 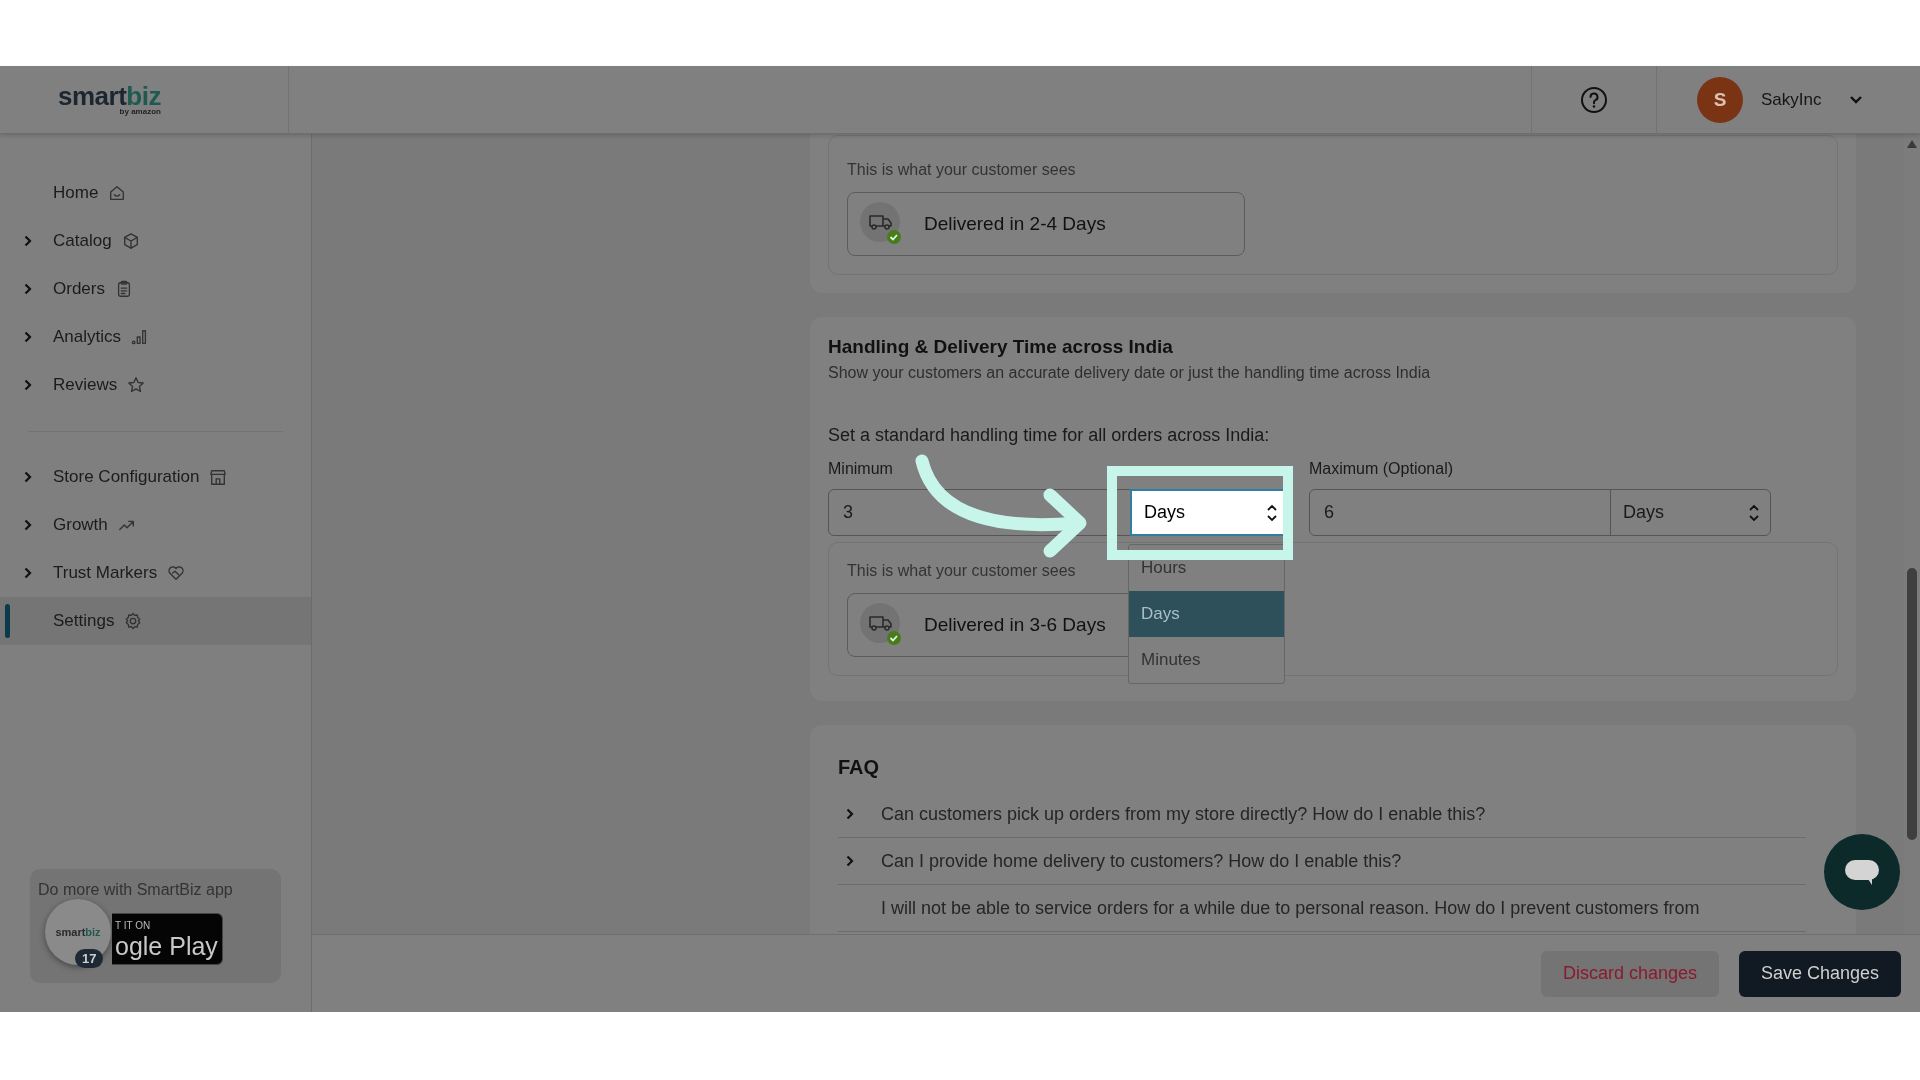 I want to click on sidebar-item: Trust Markers, so click(x=155, y=573).